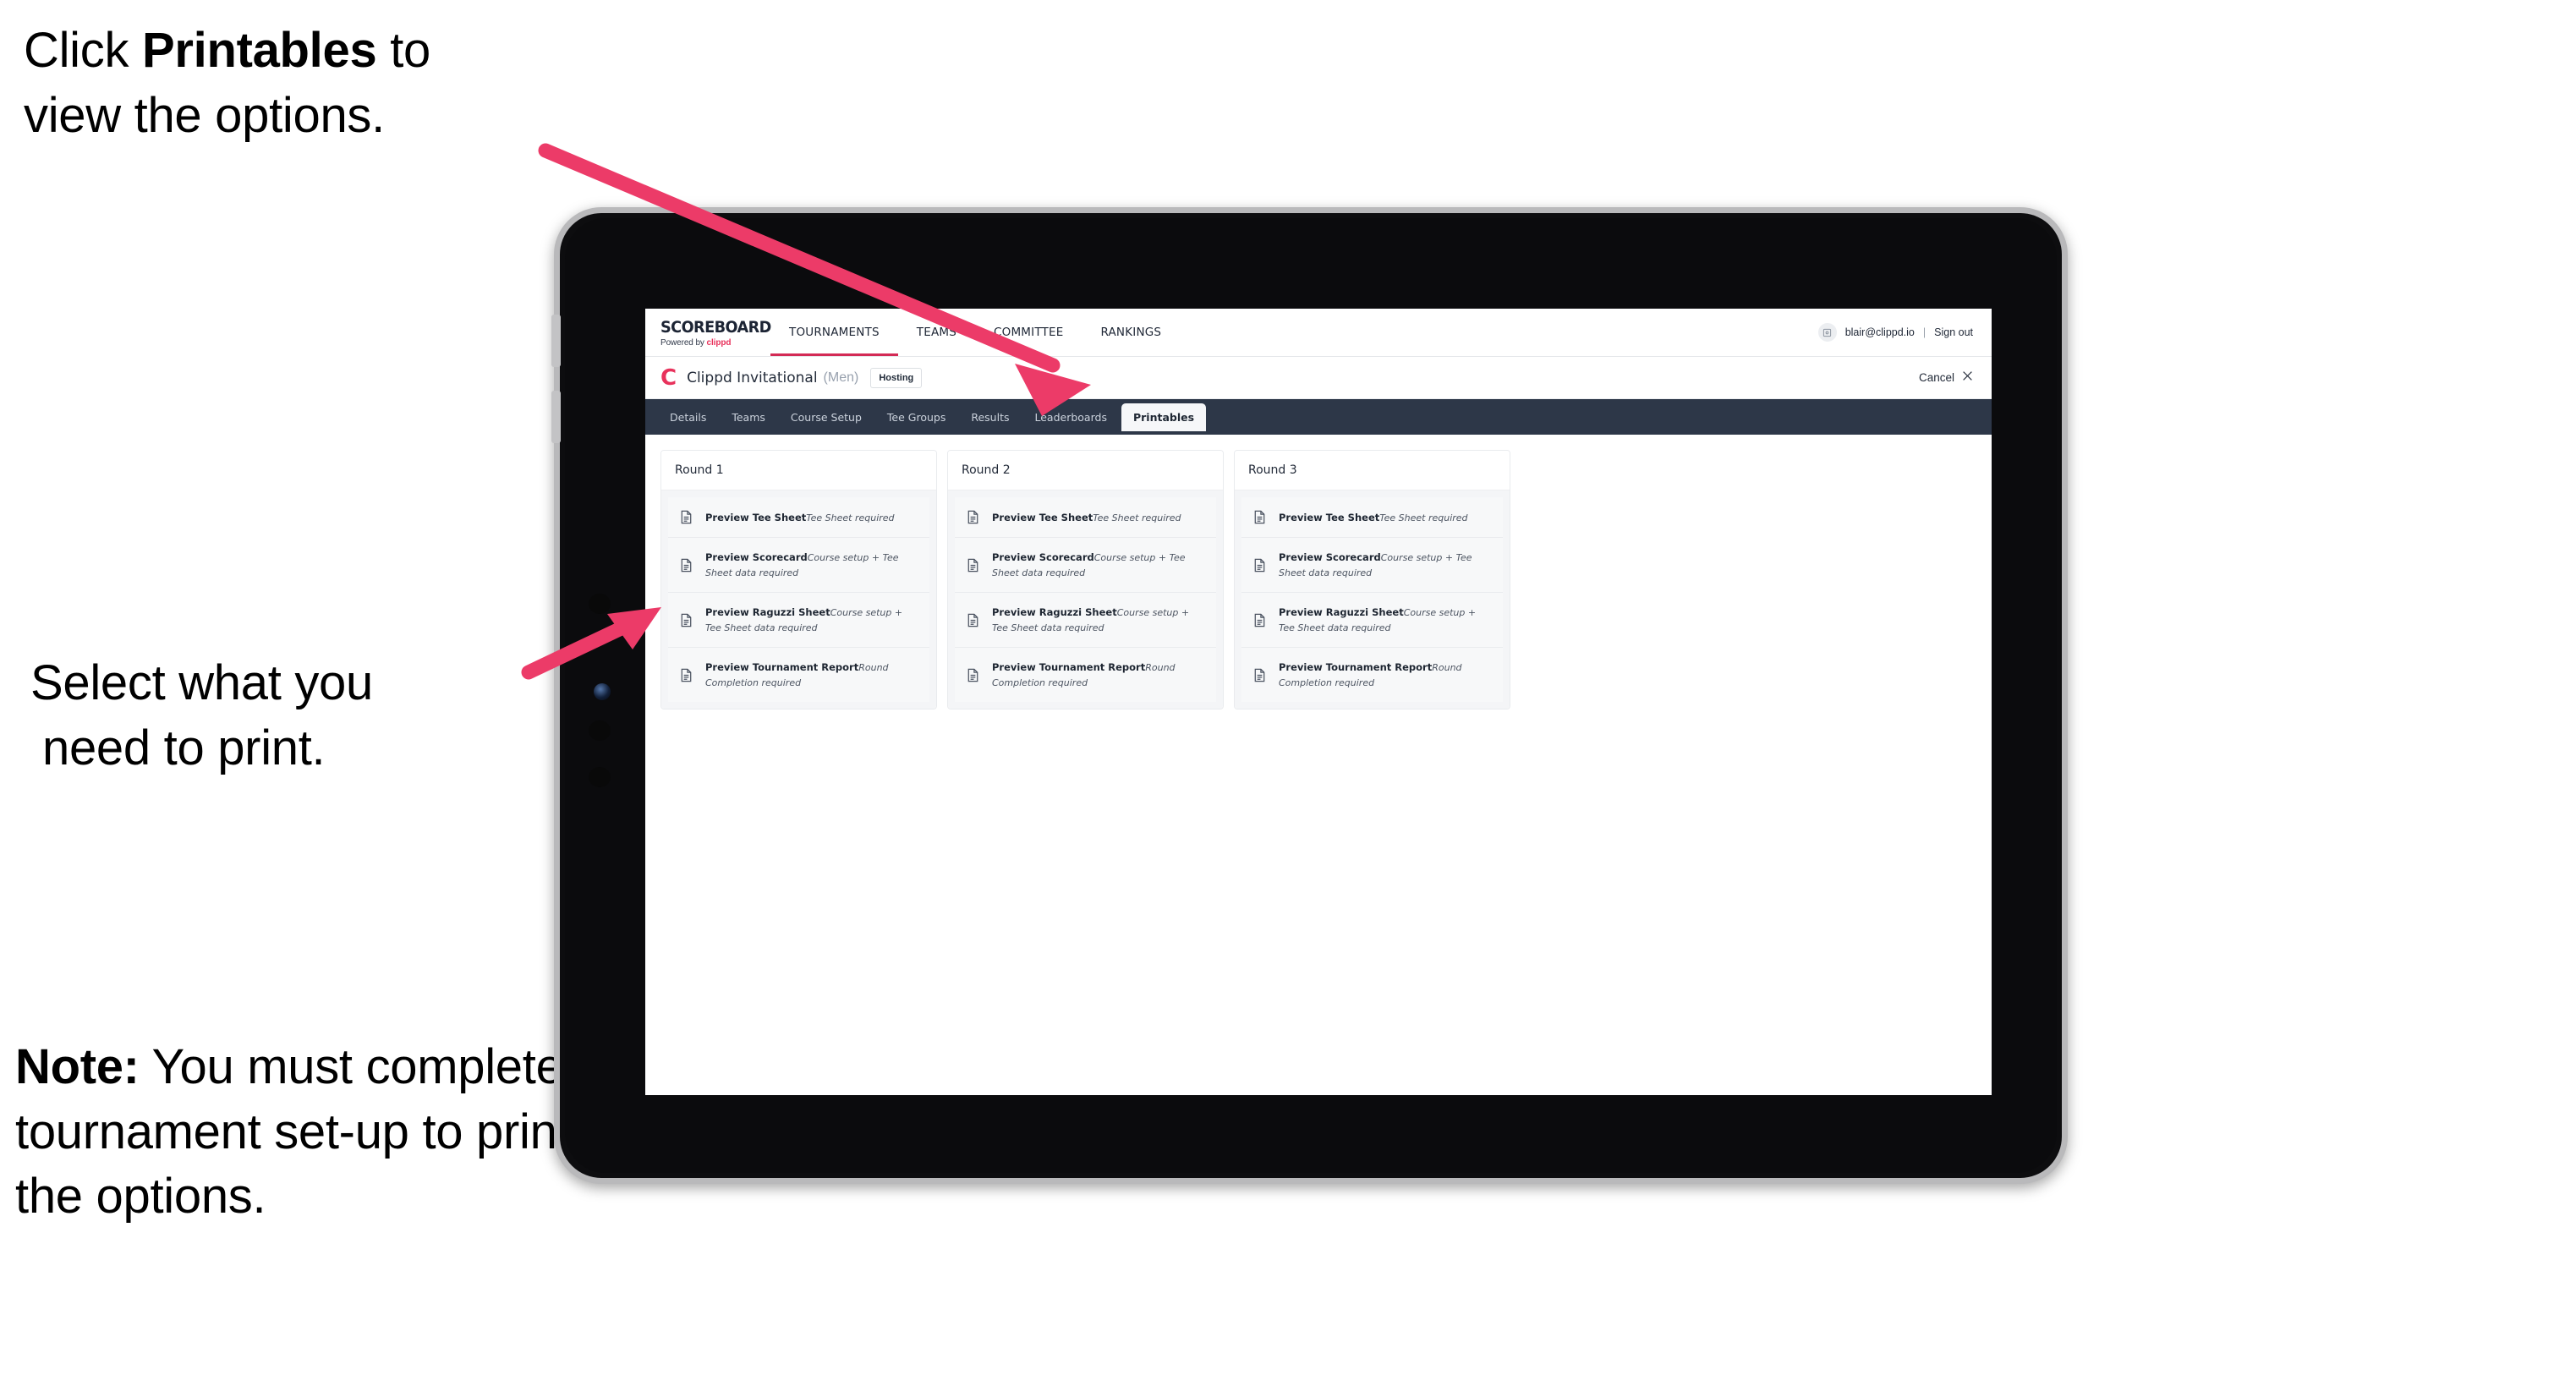 The height and width of the screenshot is (1386, 2576). Describe the element at coordinates (990, 417) in the screenshot. I see `tab-results: Results` at that location.